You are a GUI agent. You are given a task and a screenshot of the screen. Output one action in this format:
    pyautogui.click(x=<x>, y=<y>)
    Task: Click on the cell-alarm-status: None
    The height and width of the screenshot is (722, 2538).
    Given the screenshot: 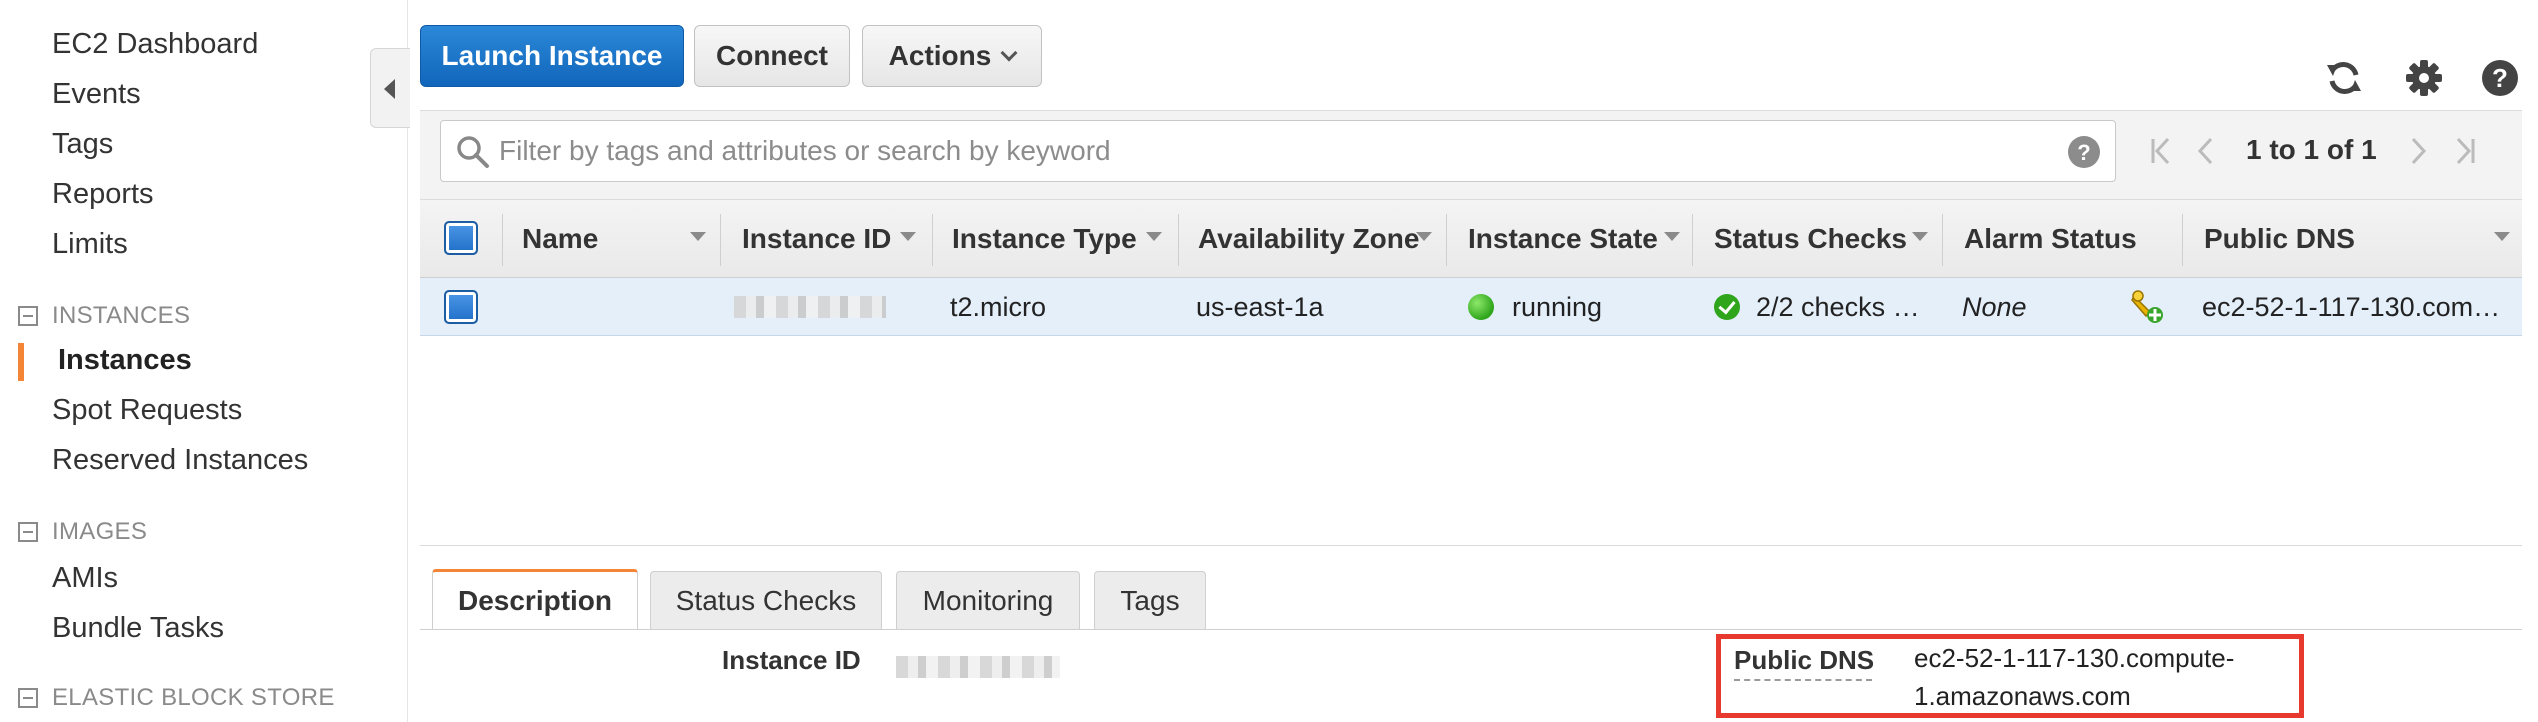 What is the action you would take?
    pyautogui.click(x=1994, y=306)
    